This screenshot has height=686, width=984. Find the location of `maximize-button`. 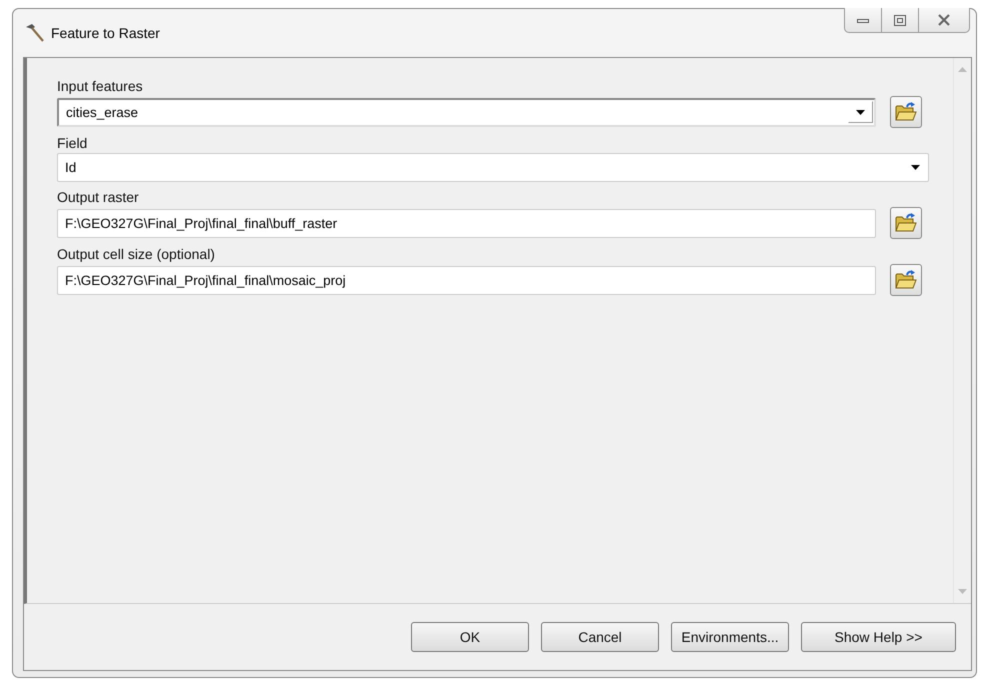

maximize-button is located at coordinates (900, 20).